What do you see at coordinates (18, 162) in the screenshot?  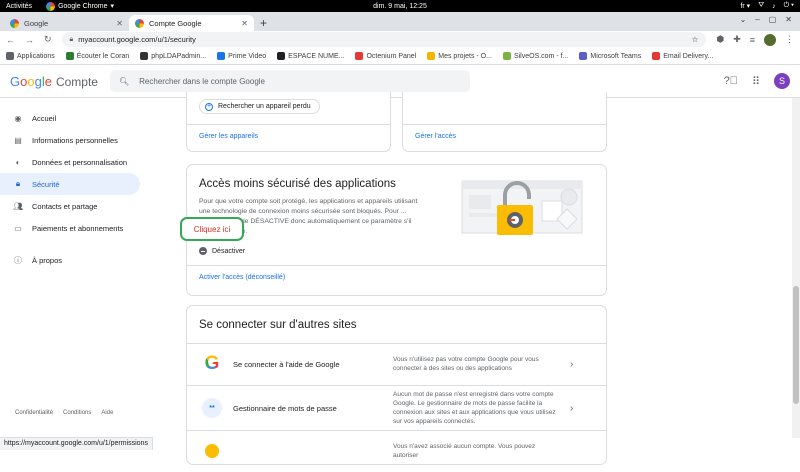 I see `toggle-icon: ◐` at bounding box center [18, 162].